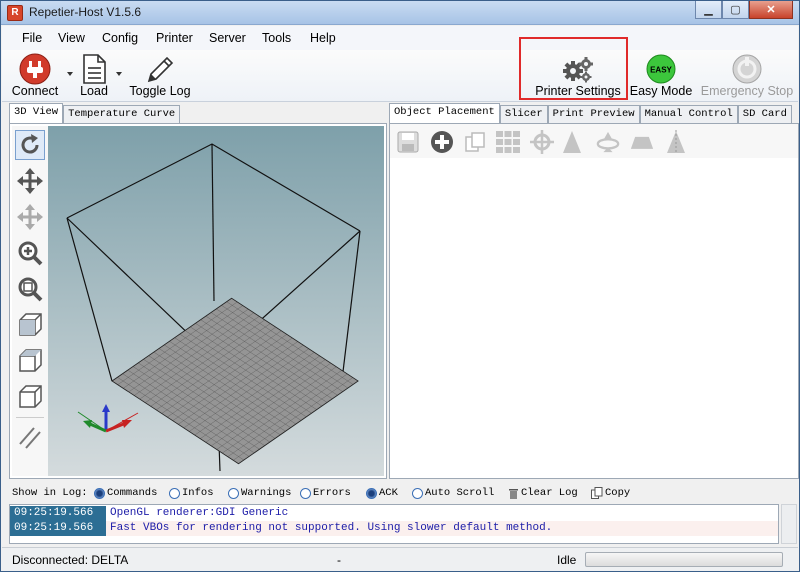  I want to click on rotate-object-icon, so click(608, 142).